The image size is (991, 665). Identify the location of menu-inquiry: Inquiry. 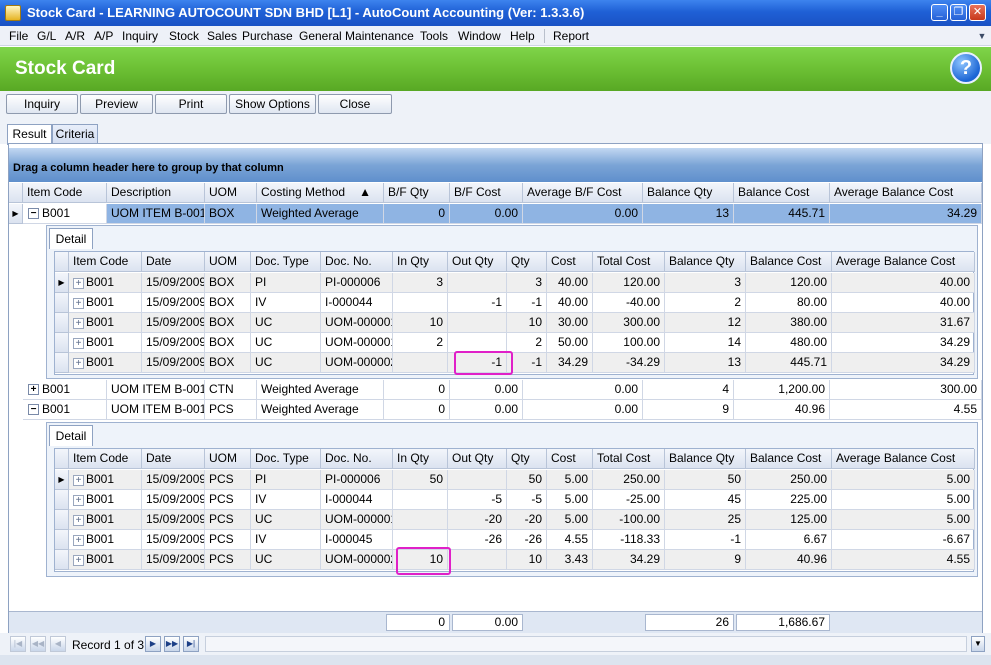
(140, 36).